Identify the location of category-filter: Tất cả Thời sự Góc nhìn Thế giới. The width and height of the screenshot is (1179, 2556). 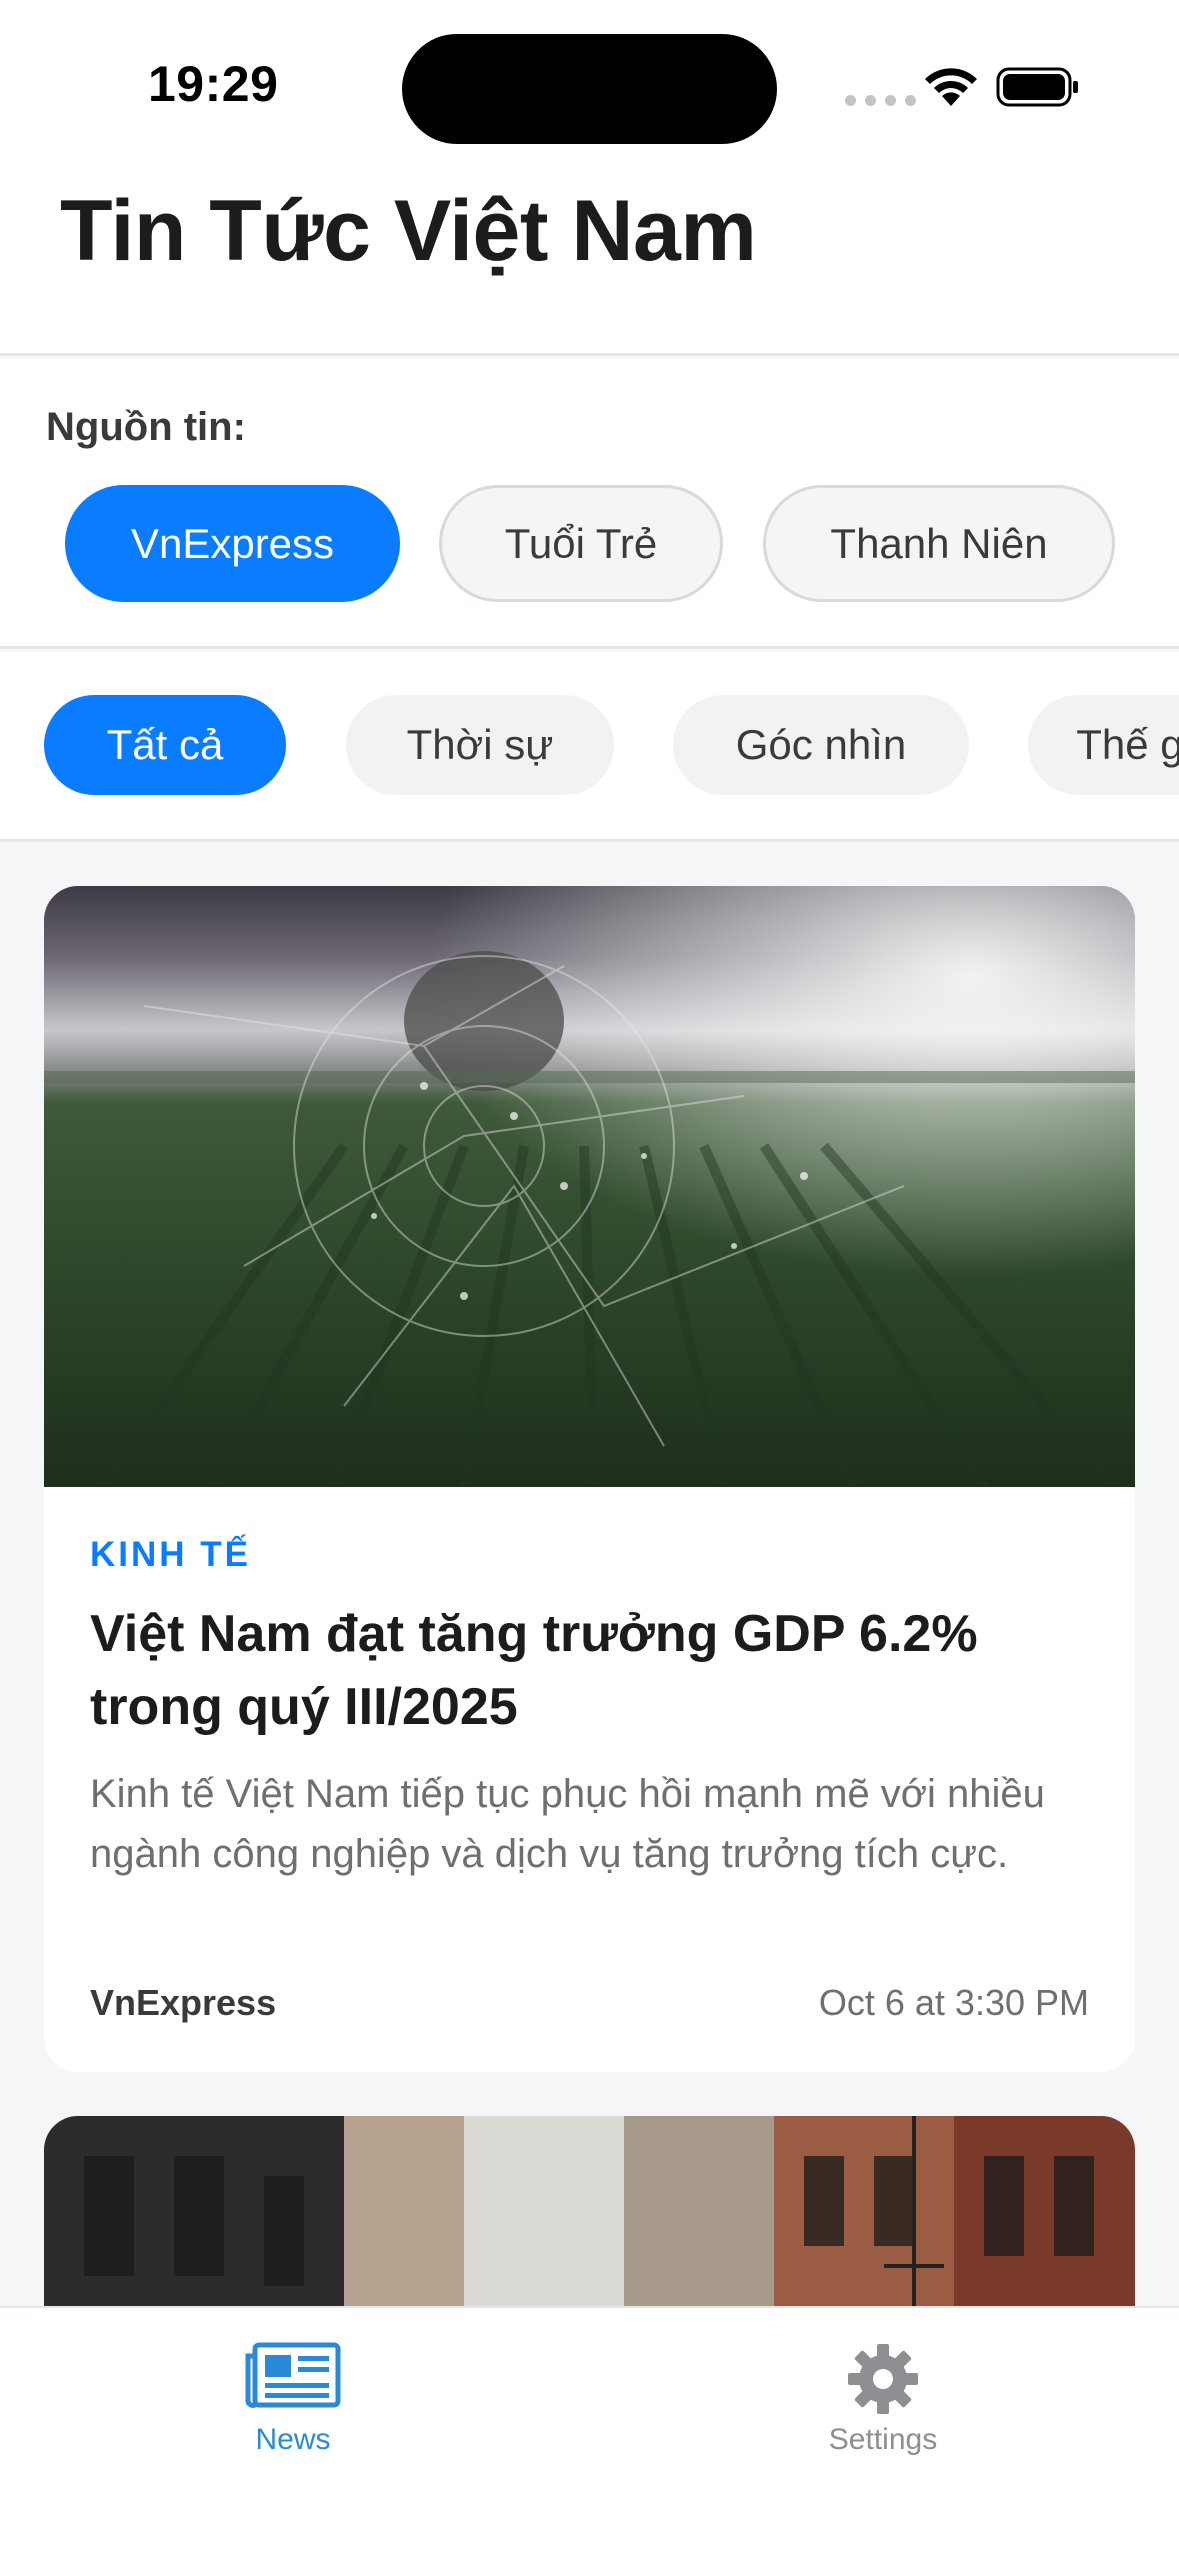
(589, 747).